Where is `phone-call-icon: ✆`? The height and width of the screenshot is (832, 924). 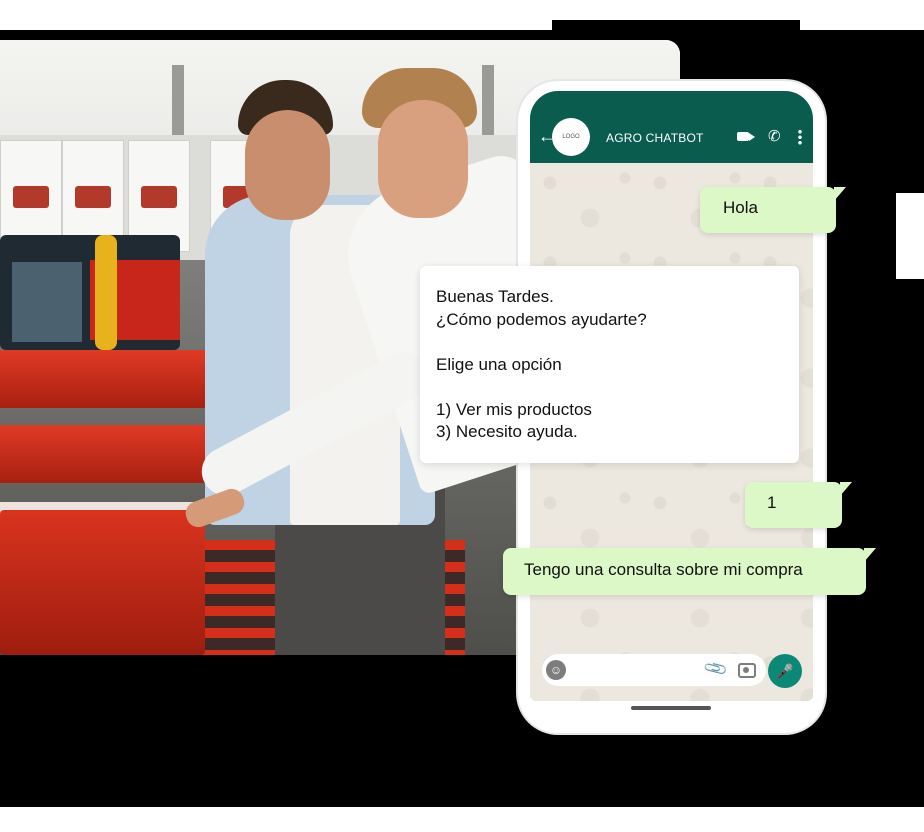
phone-call-icon: ✆ is located at coordinates (774, 136).